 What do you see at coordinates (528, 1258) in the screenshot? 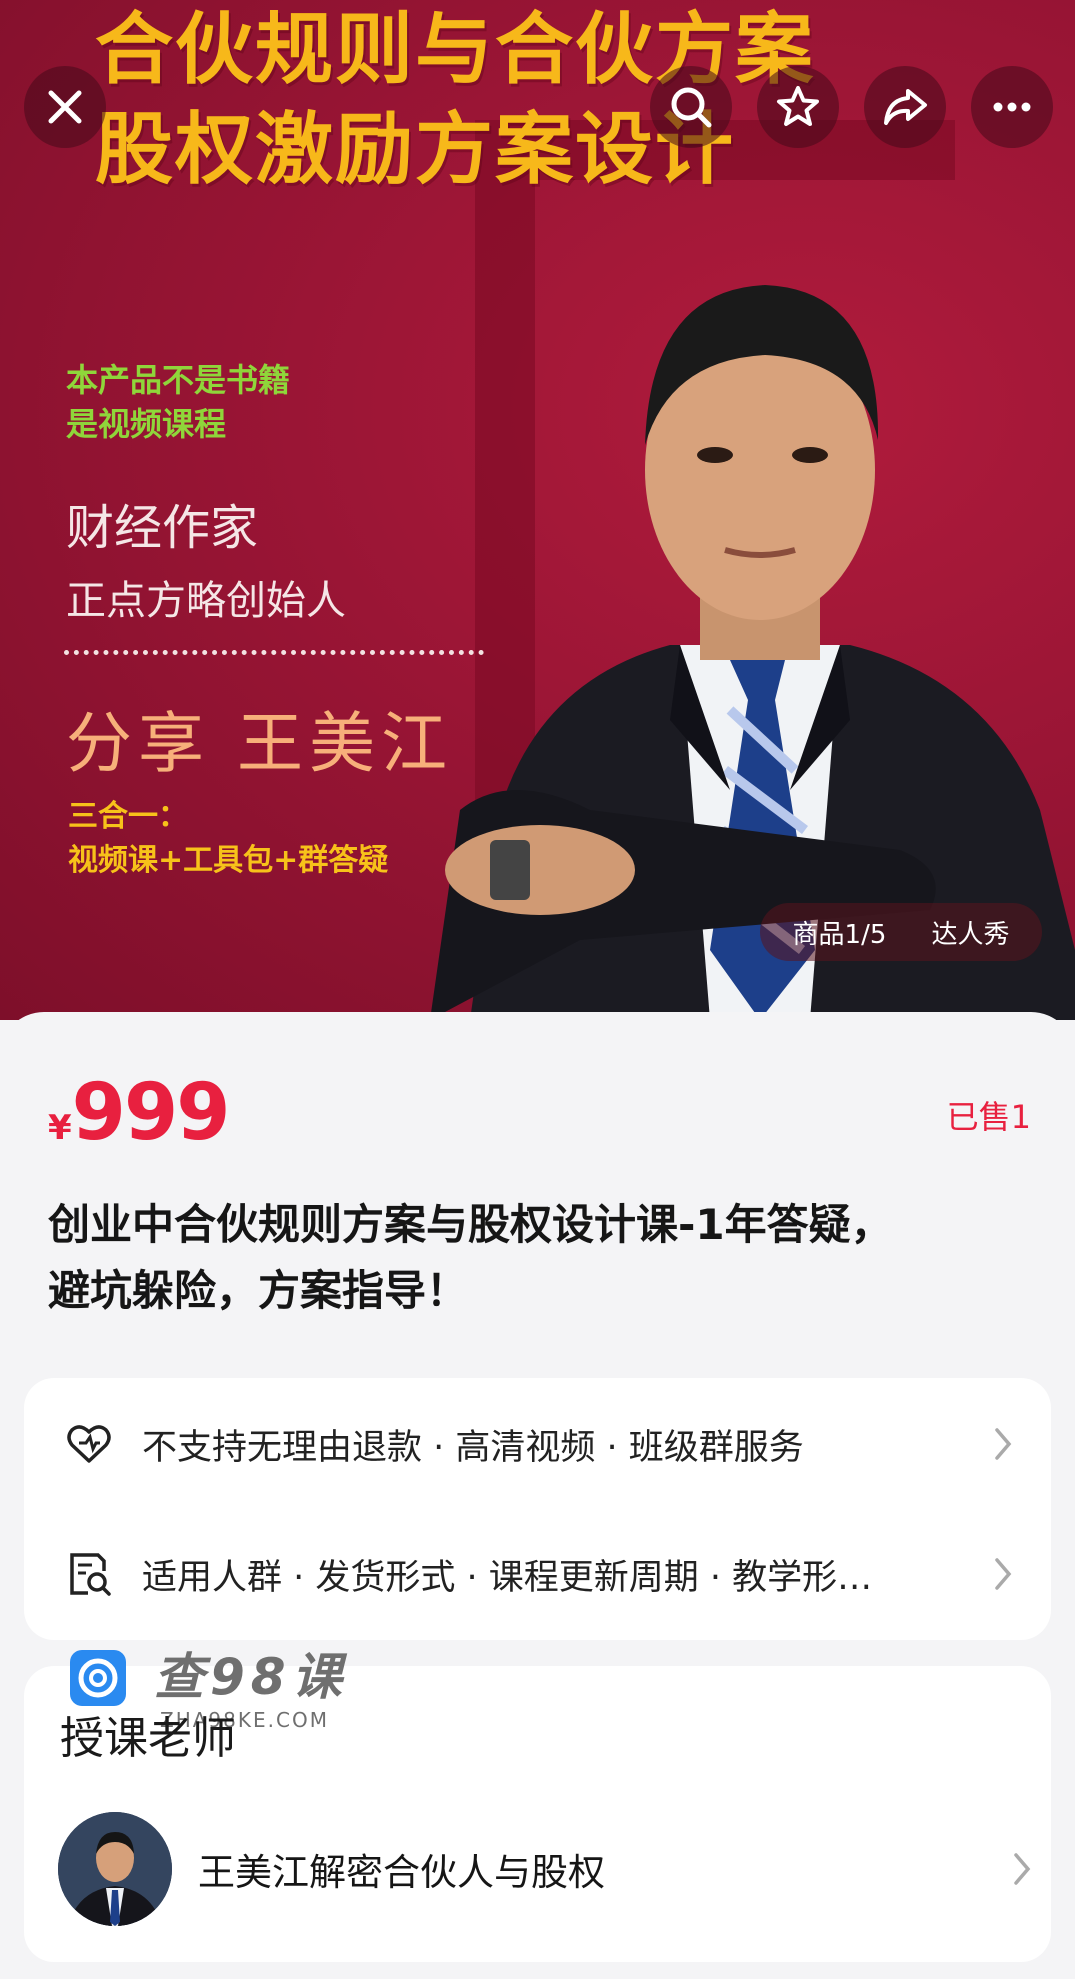
I see `product-title: 创业中合伙规则方案与股权设计课-1年答疑， 避坑躲险，方案指导！` at bounding box center [528, 1258].